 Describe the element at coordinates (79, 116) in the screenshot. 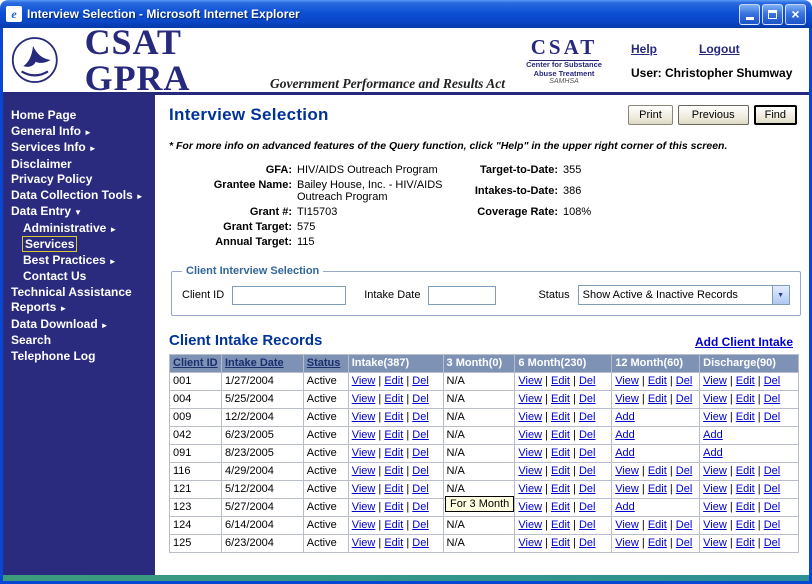

I see `sidebar-item-home-page: Home Page` at that location.